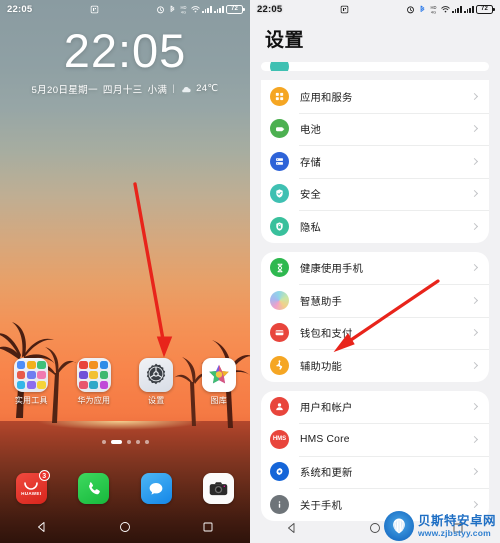  Describe the element at coordinates (375, 407) in the screenshot. I see `settings-row-users-accounts: 用户和帐户` at that location.